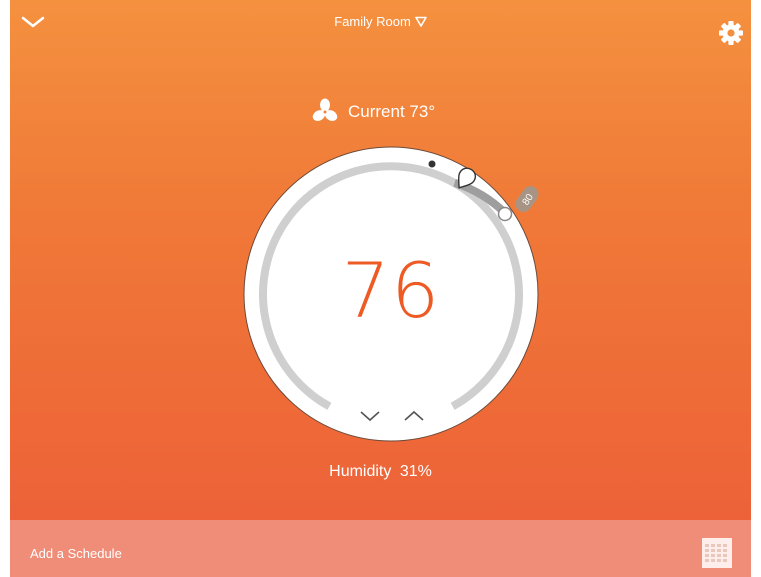  Describe the element at coordinates (380, 548) in the screenshot. I see `bottom-bar: Add a Schedule` at that location.